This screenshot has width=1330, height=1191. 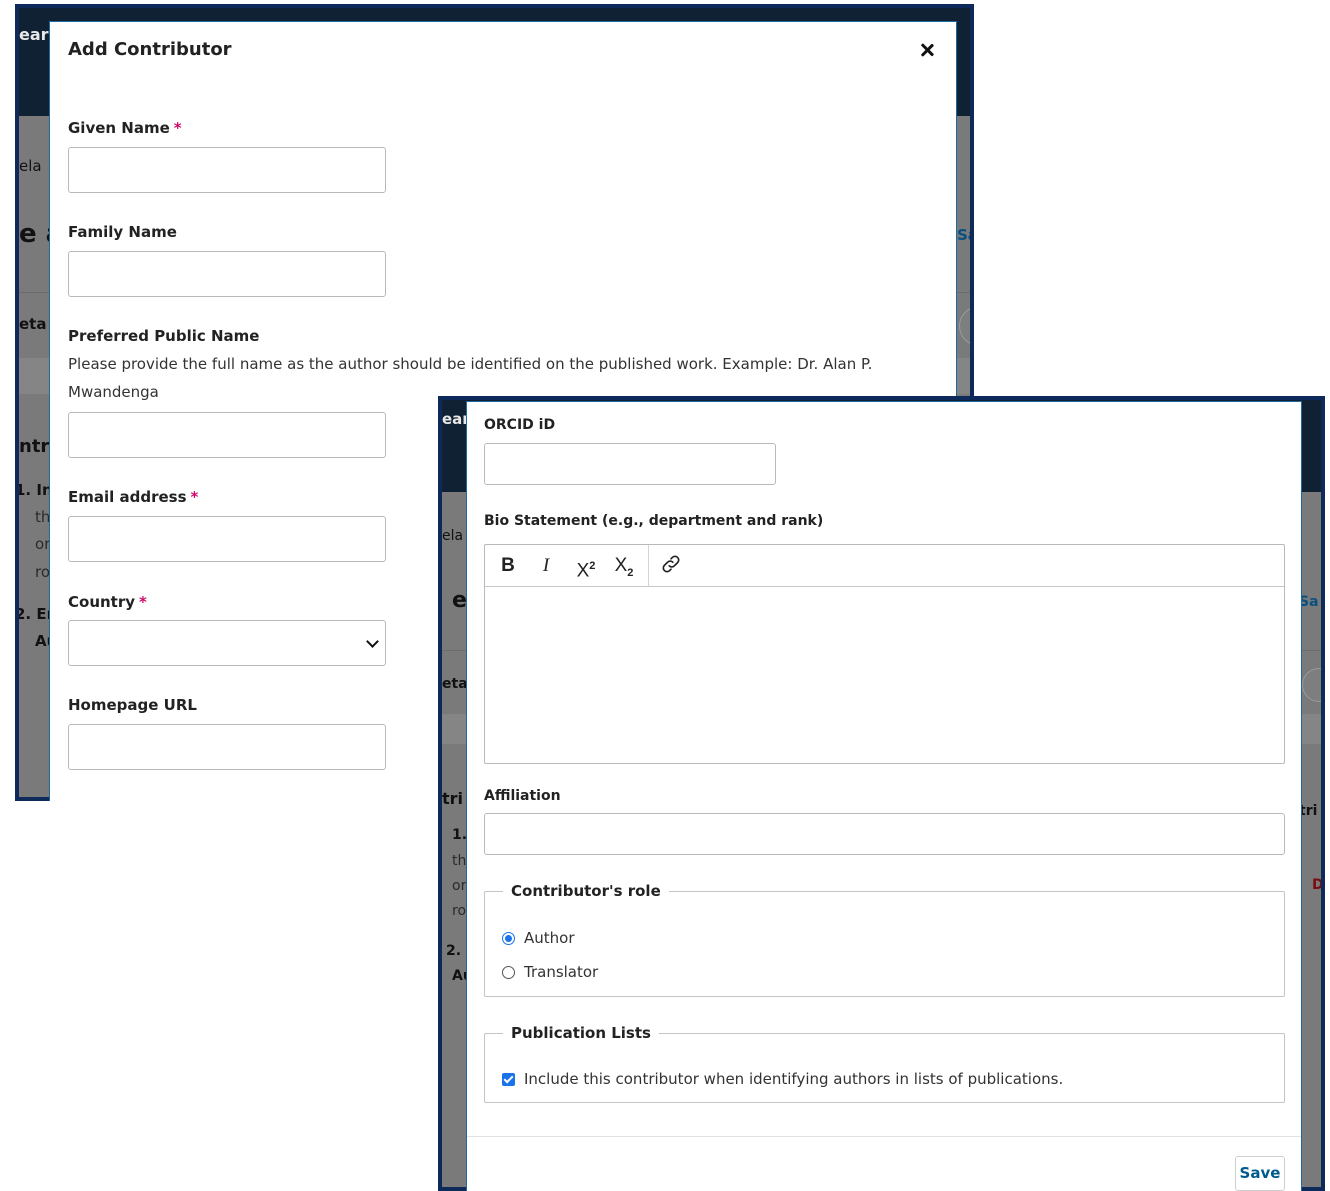 I want to click on editor-toolbar: B I X2 X2, so click(x=884, y=566).